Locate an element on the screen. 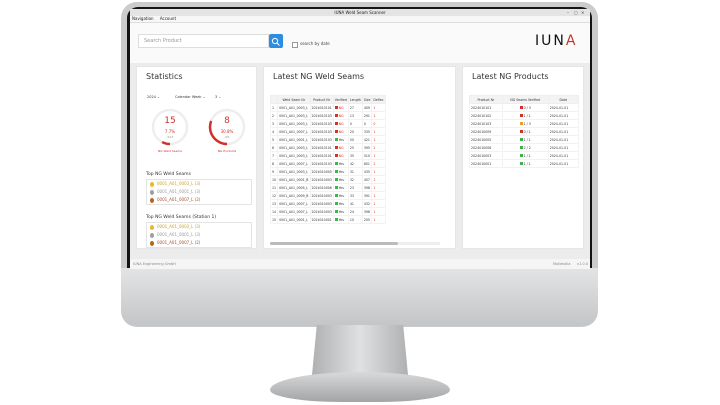 The image size is (720, 405). scrollbar-thumb is located at coordinates (334, 243).